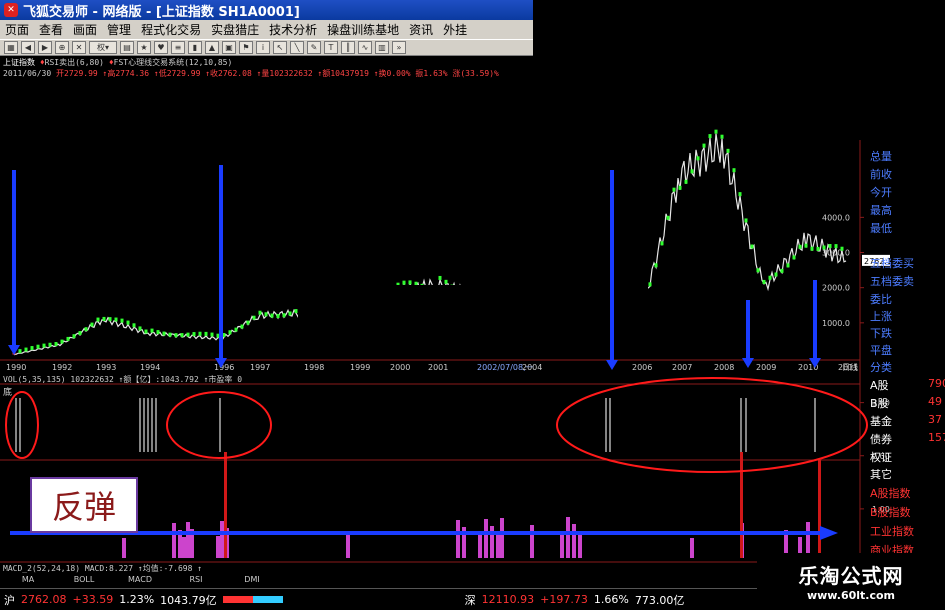  I want to click on x-axis-label: 2008, so click(724, 367).